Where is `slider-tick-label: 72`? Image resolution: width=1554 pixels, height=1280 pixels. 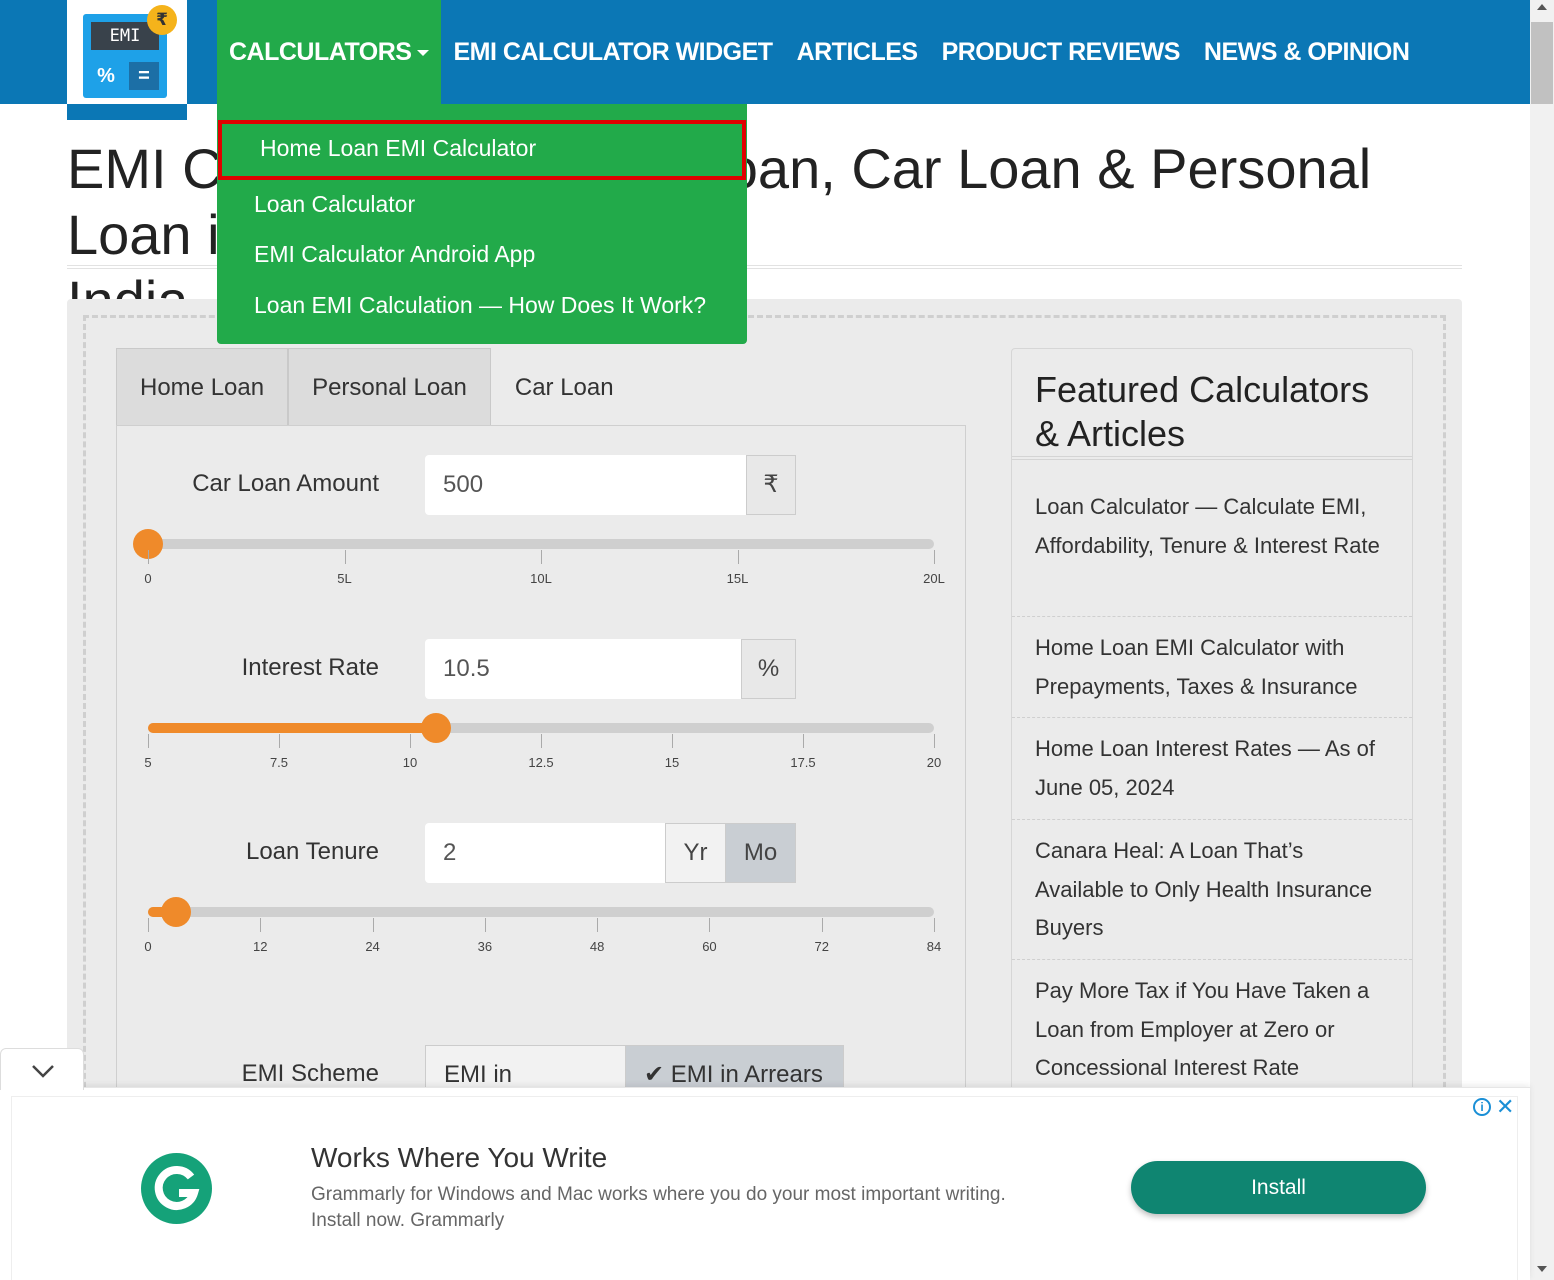
slider-tick-label: 72 is located at coordinates (821, 946).